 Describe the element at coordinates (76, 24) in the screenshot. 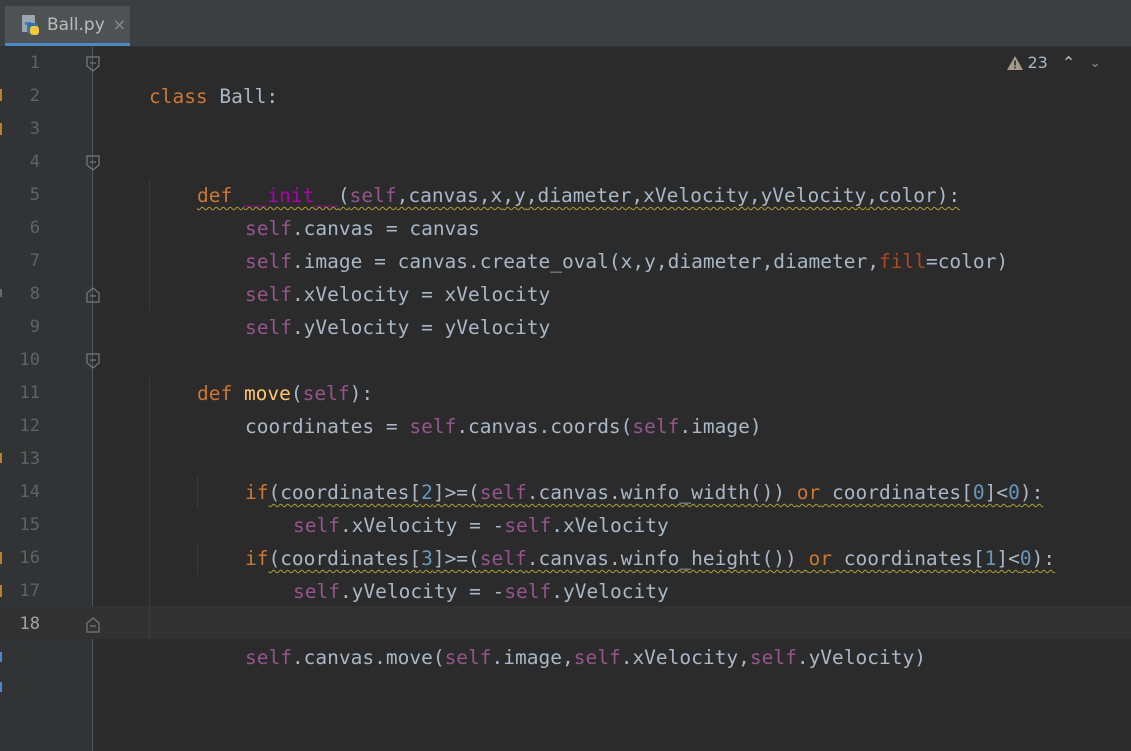

I see `tab-label: Ball.py` at that location.